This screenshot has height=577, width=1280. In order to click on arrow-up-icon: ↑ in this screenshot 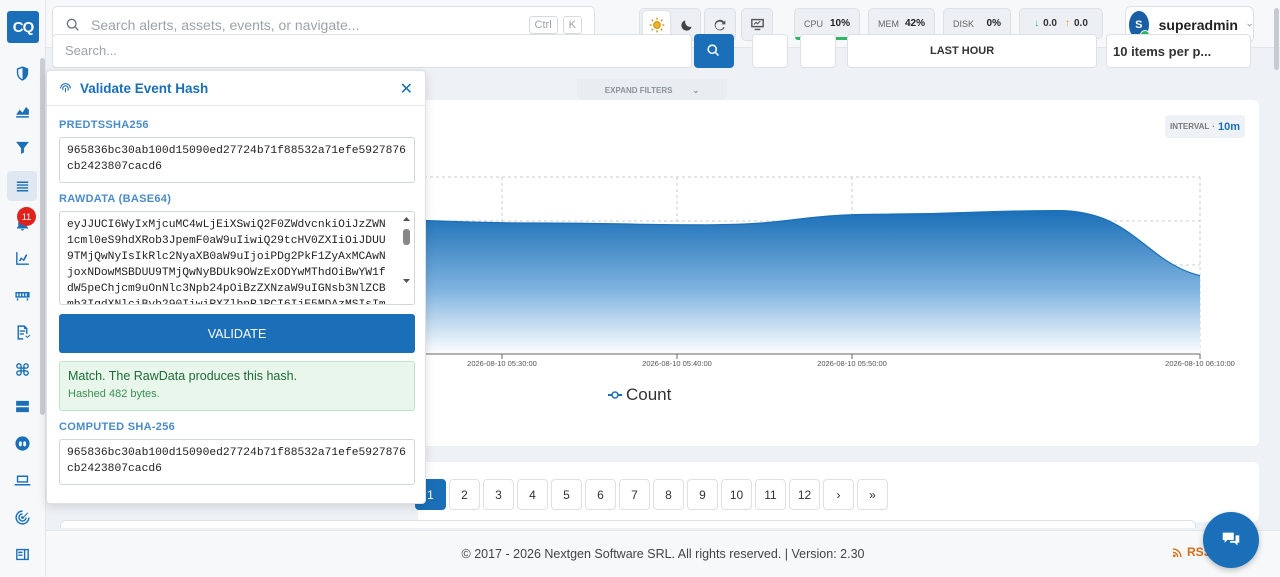, I will do `click(1067, 23)`.